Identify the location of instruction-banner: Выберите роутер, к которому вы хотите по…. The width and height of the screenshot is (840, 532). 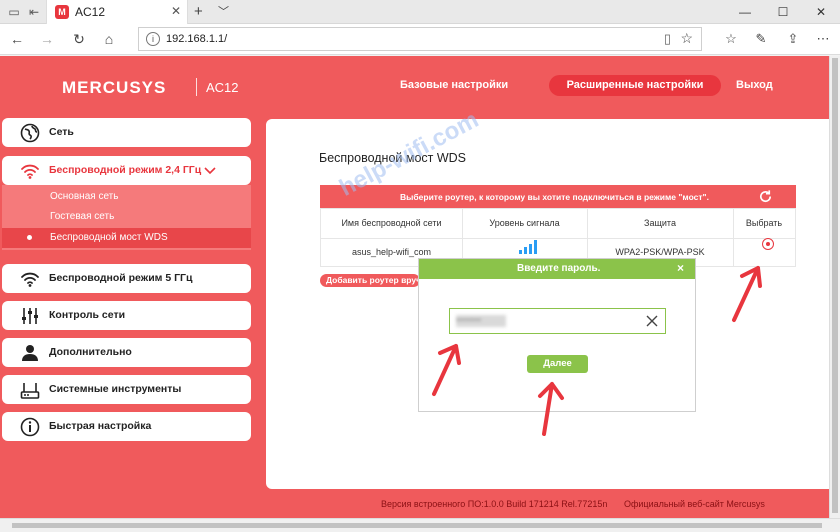
(558, 196).